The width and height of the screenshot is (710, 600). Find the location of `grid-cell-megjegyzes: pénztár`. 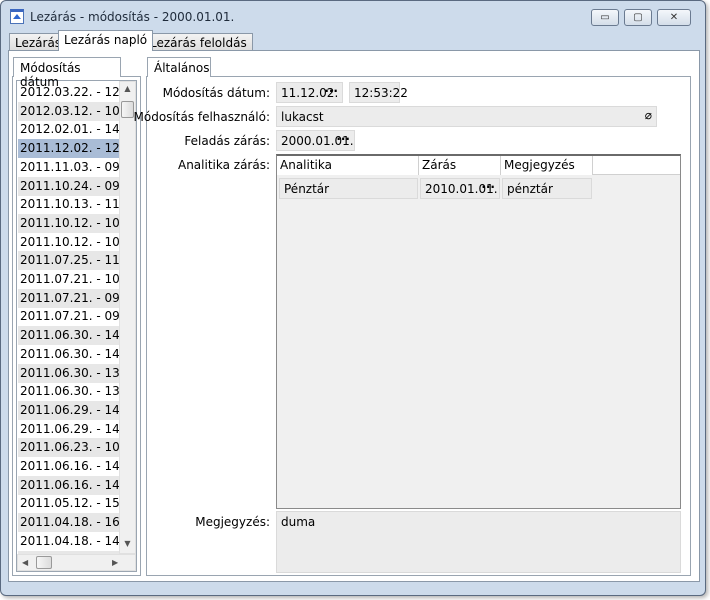

grid-cell-megjegyzes: pénztár is located at coordinates (547, 188).